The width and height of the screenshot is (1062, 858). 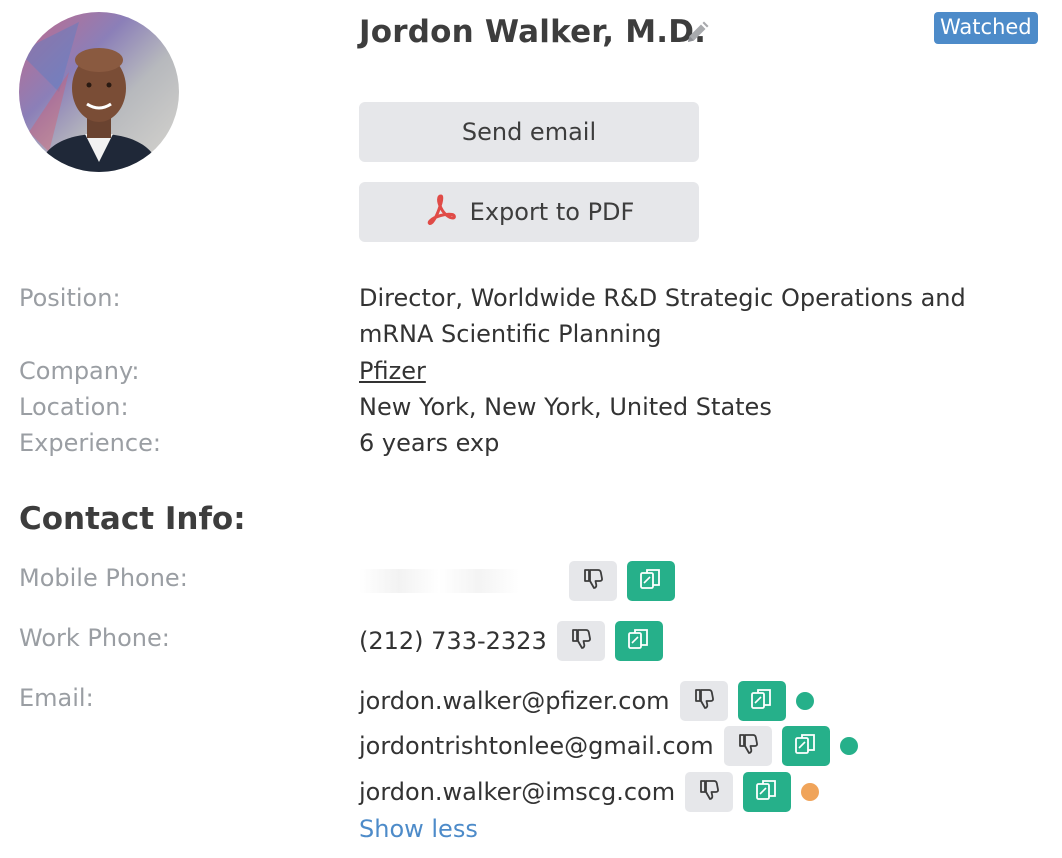 I want to click on mobile-phone-row, so click(x=522, y=581).